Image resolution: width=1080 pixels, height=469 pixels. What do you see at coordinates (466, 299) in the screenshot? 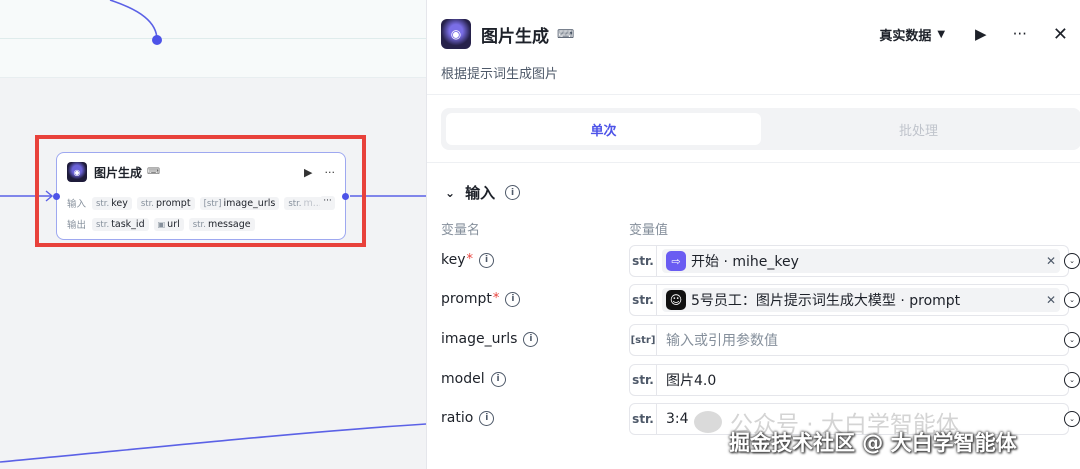
I see `param-name: prompt` at bounding box center [466, 299].